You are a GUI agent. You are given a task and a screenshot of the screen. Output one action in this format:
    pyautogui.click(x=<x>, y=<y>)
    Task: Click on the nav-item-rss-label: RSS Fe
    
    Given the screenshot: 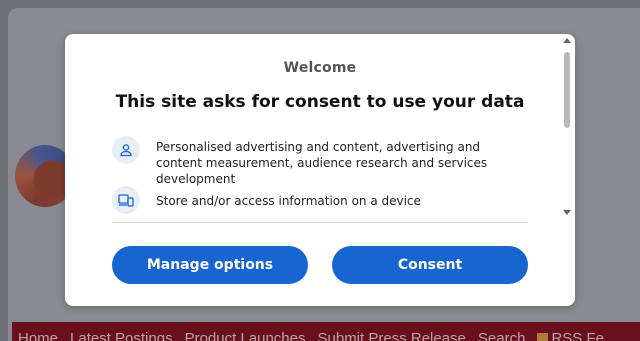 What is the action you would take?
    pyautogui.click(x=577, y=335)
    